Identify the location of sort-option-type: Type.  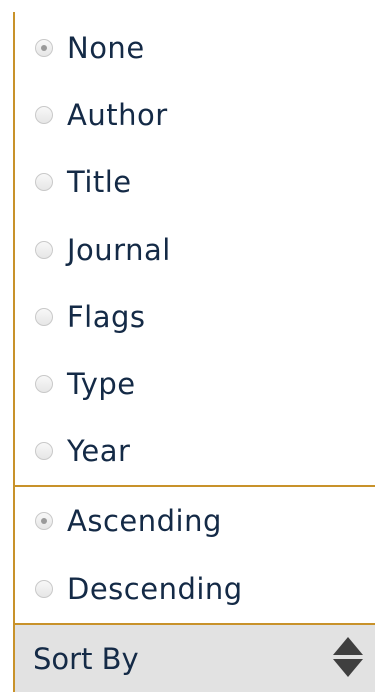
(85, 384).